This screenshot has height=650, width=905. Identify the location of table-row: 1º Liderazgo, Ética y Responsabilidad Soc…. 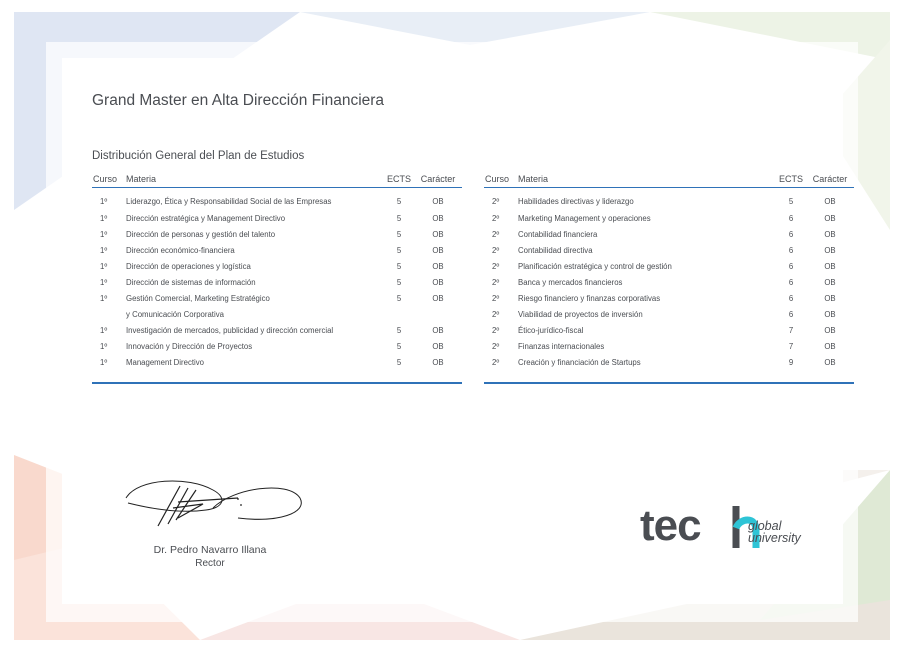
(277, 199).